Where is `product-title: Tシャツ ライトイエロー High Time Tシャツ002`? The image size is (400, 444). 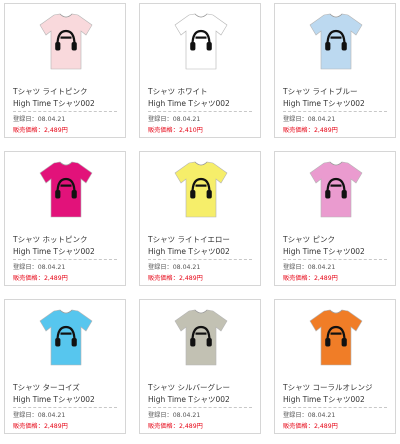 product-title: Tシャツ ライトイエロー High Time Tシャツ002 is located at coordinates (203, 246).